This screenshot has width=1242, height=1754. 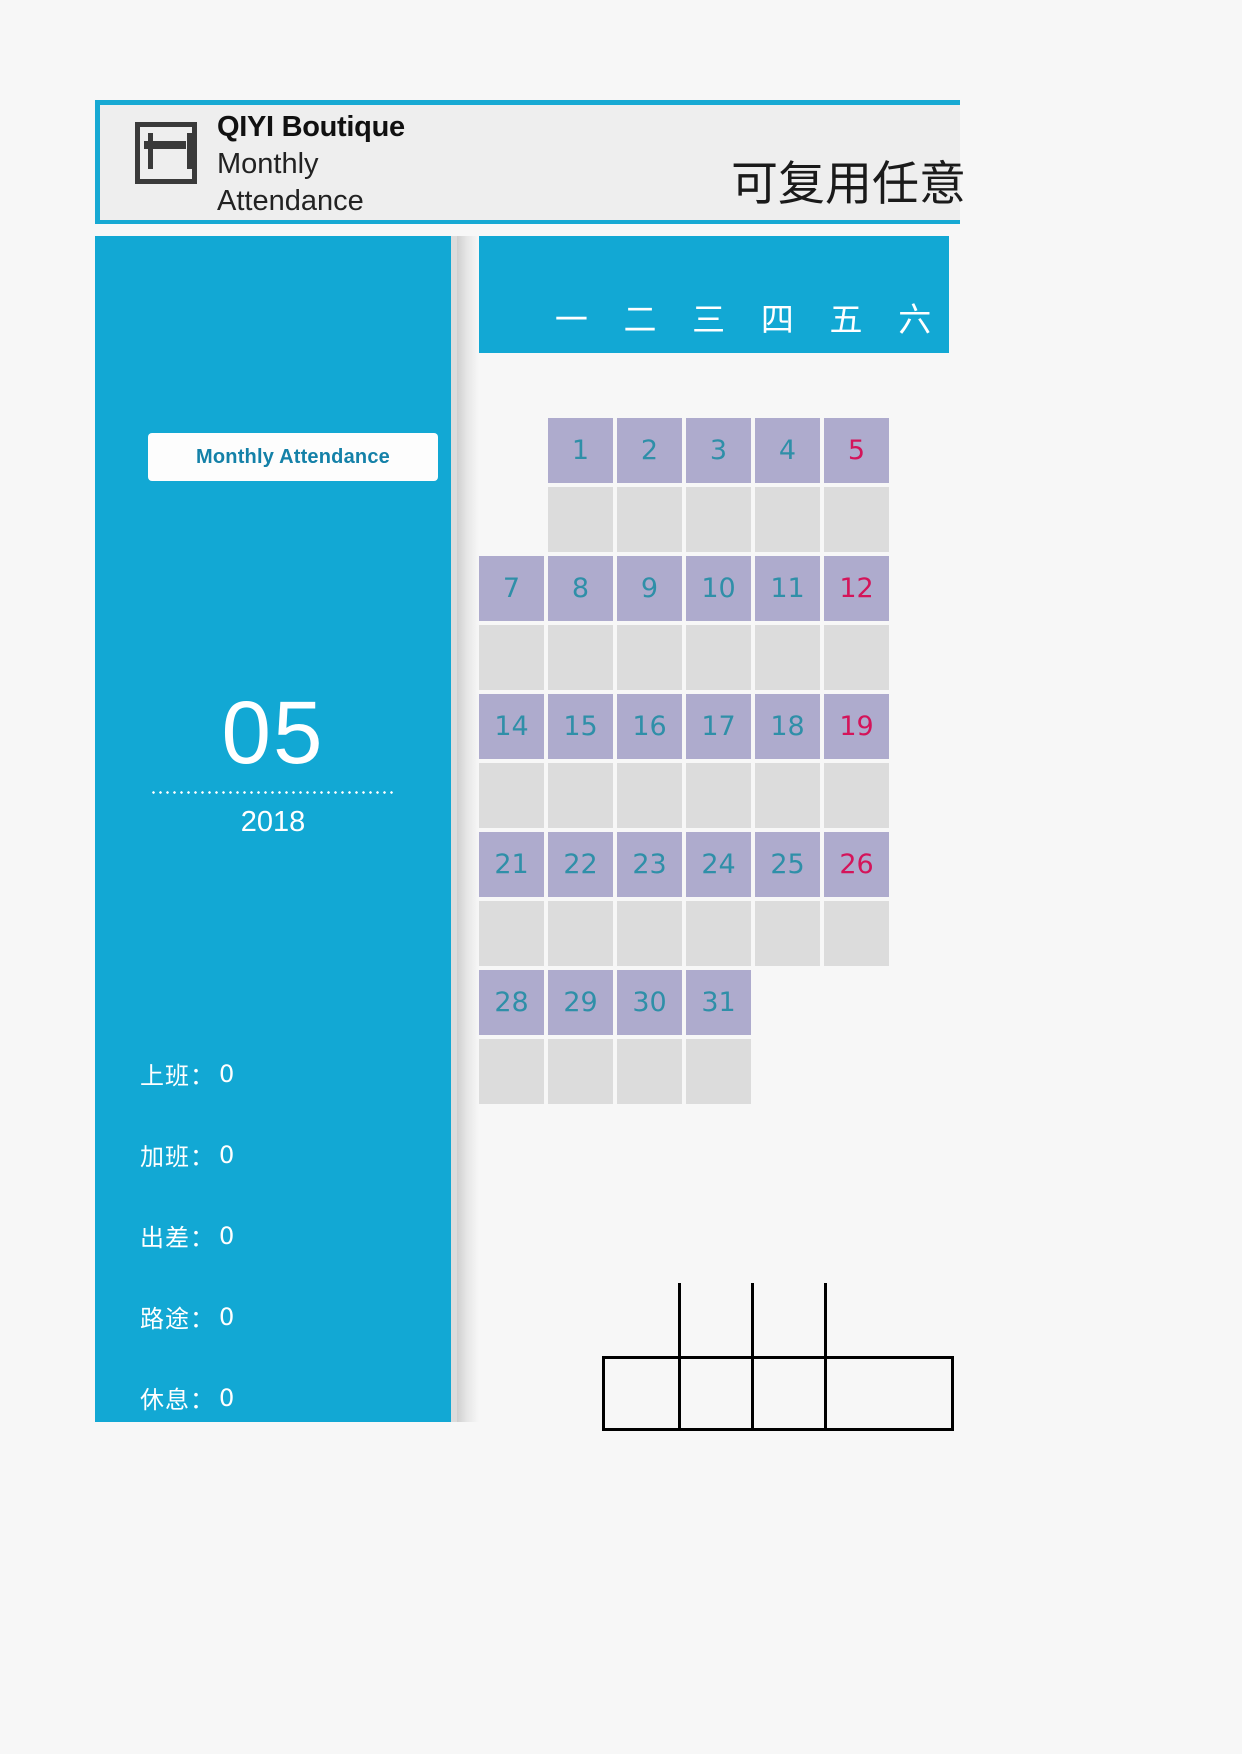 What do you see at coordinates (177, 1076) in the screenshot?
I see `stat-label: 上班：` at bounding box center [177, 1076].